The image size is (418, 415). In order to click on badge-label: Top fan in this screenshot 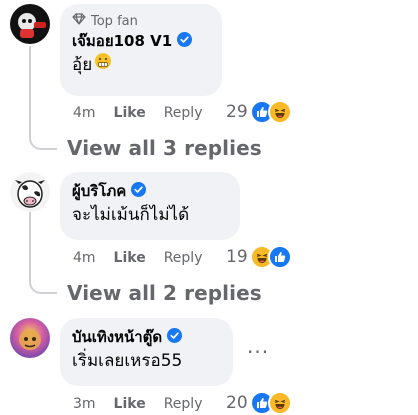, I will do `click(114, 21)`.